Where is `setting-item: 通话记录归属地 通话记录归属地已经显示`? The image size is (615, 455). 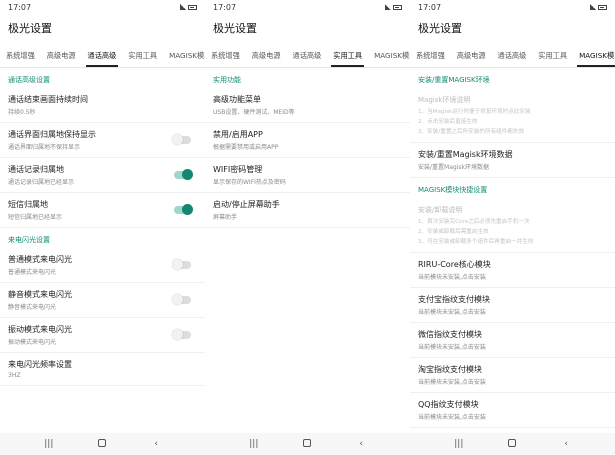
setting-item: 通话记录归属地 通话记录归属地已经显示 is located at coordinates (102, 175).